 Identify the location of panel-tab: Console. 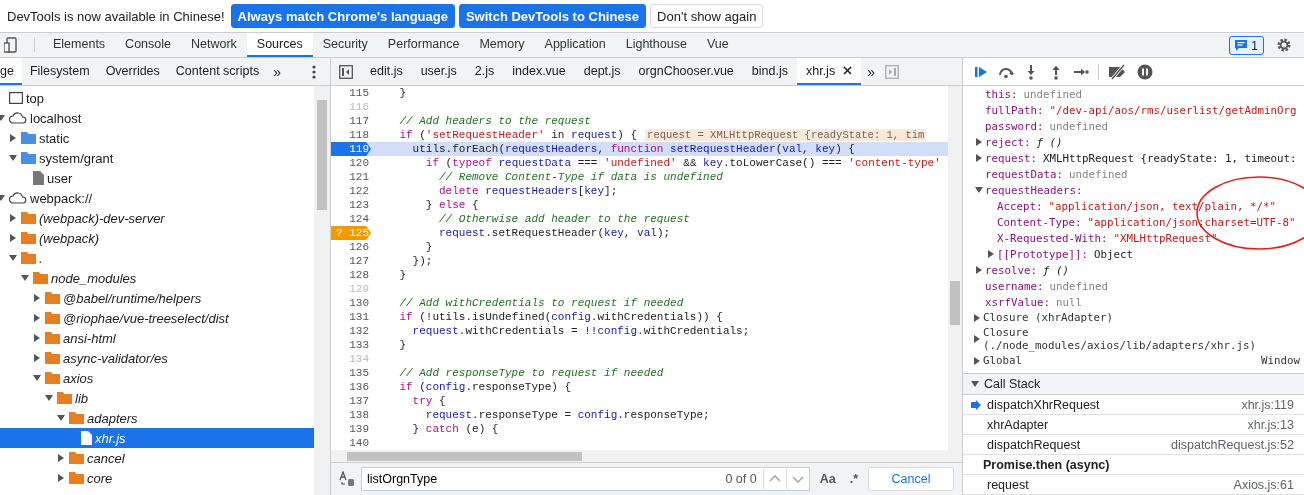
(148, 45).